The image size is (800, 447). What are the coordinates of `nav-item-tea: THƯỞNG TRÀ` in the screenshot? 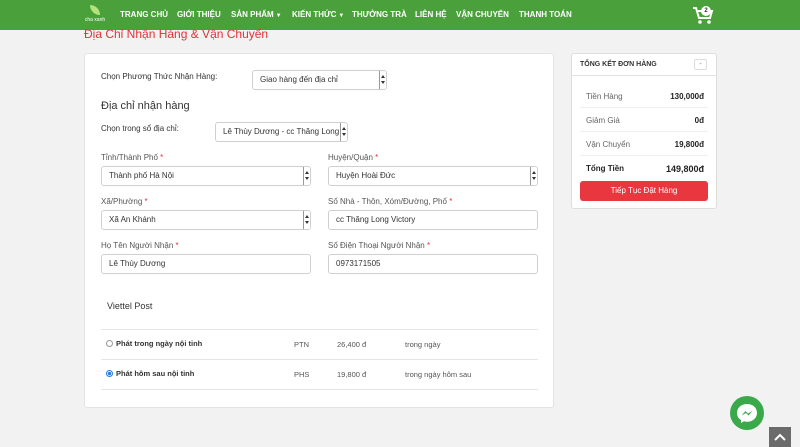 It's located at (379, 15).